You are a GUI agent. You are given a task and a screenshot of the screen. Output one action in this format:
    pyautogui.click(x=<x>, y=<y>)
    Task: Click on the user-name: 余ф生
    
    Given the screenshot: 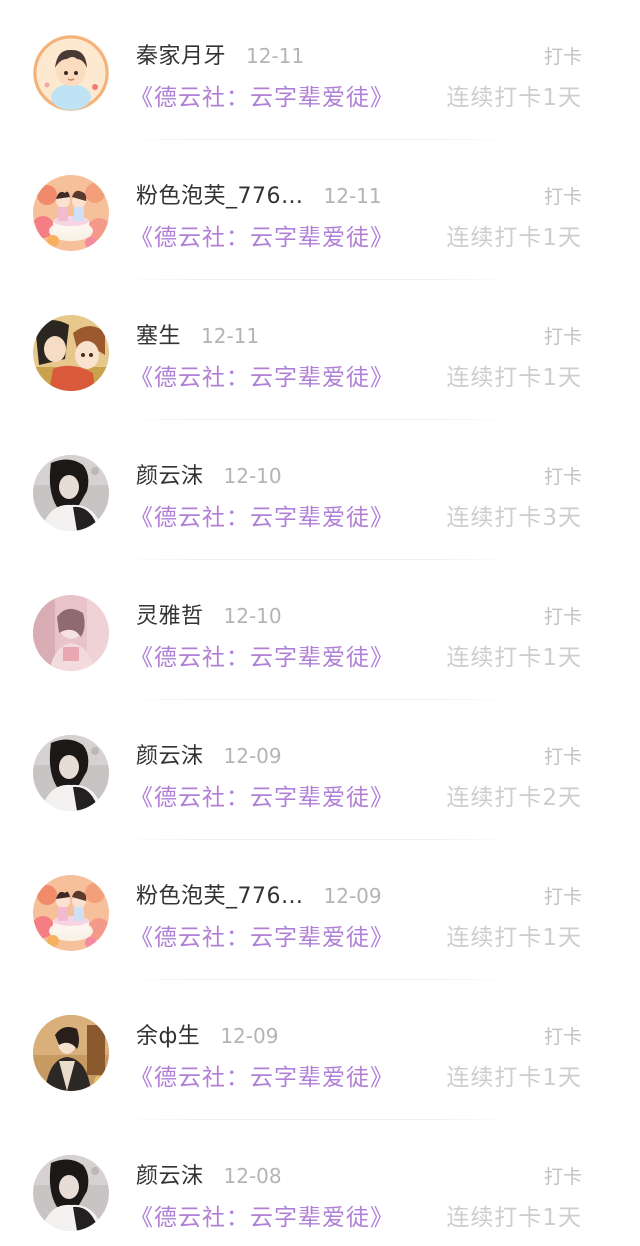 What is the action you would take?
    pyautogui.click(x=168, y=1034)
    